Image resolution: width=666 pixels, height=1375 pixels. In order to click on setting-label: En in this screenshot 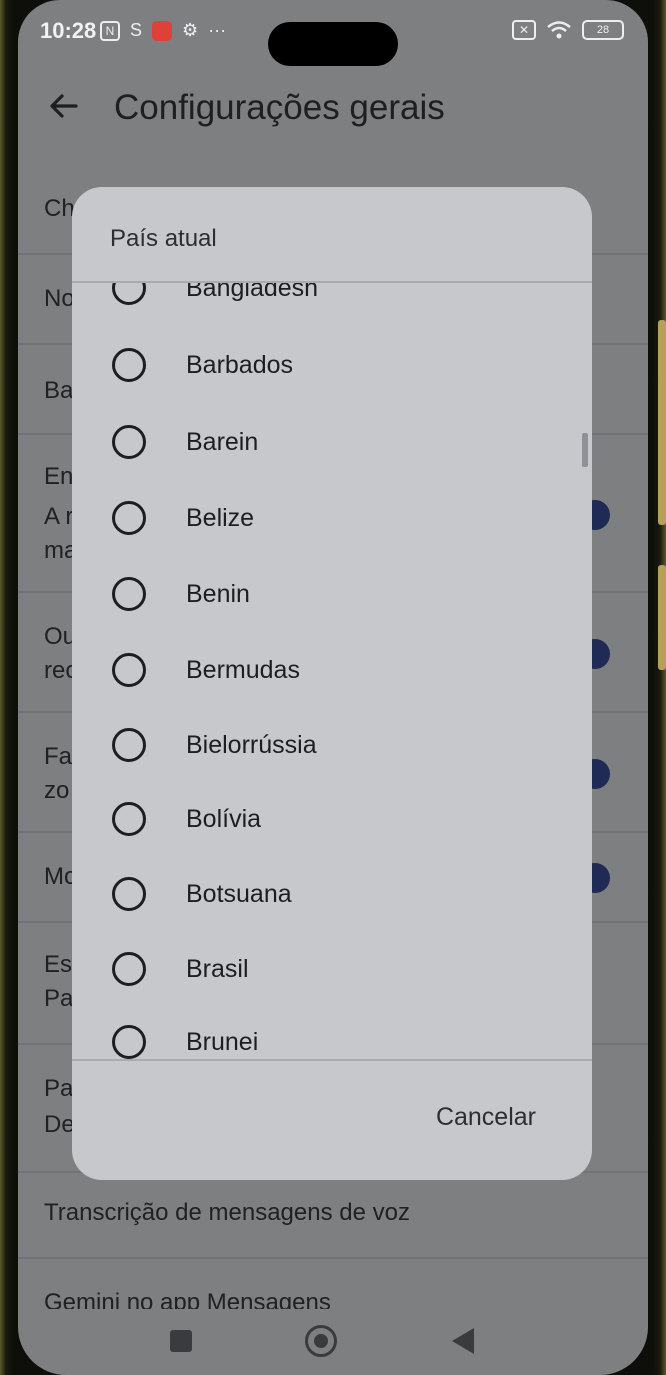, I will do `click(59, 476)`.